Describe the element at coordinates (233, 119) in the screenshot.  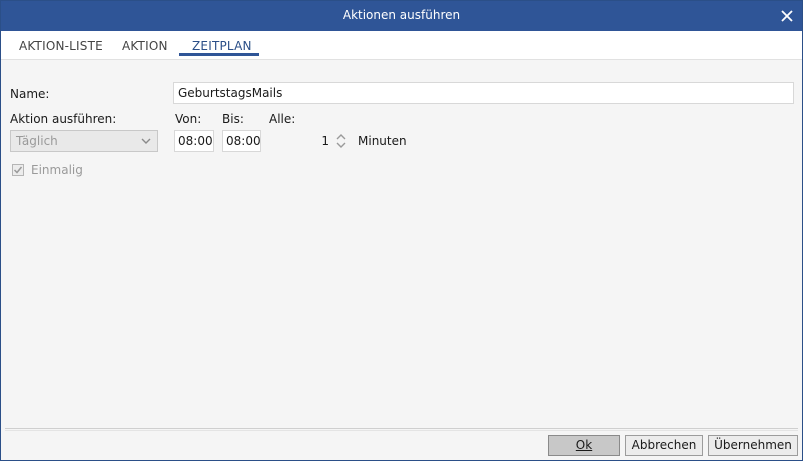
I see `to-label: Bis:` at that location.